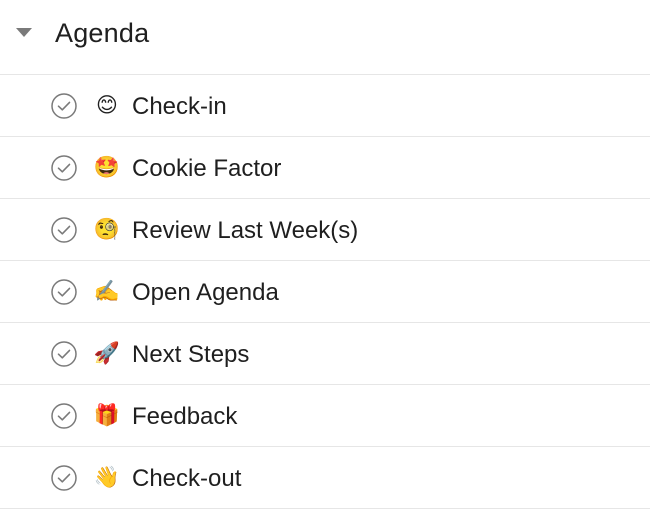  What do you see at coordinates (107, 291) in the screenshot?
I see `writing-hand-icon: ✍️` at bounding box center [107, 291].